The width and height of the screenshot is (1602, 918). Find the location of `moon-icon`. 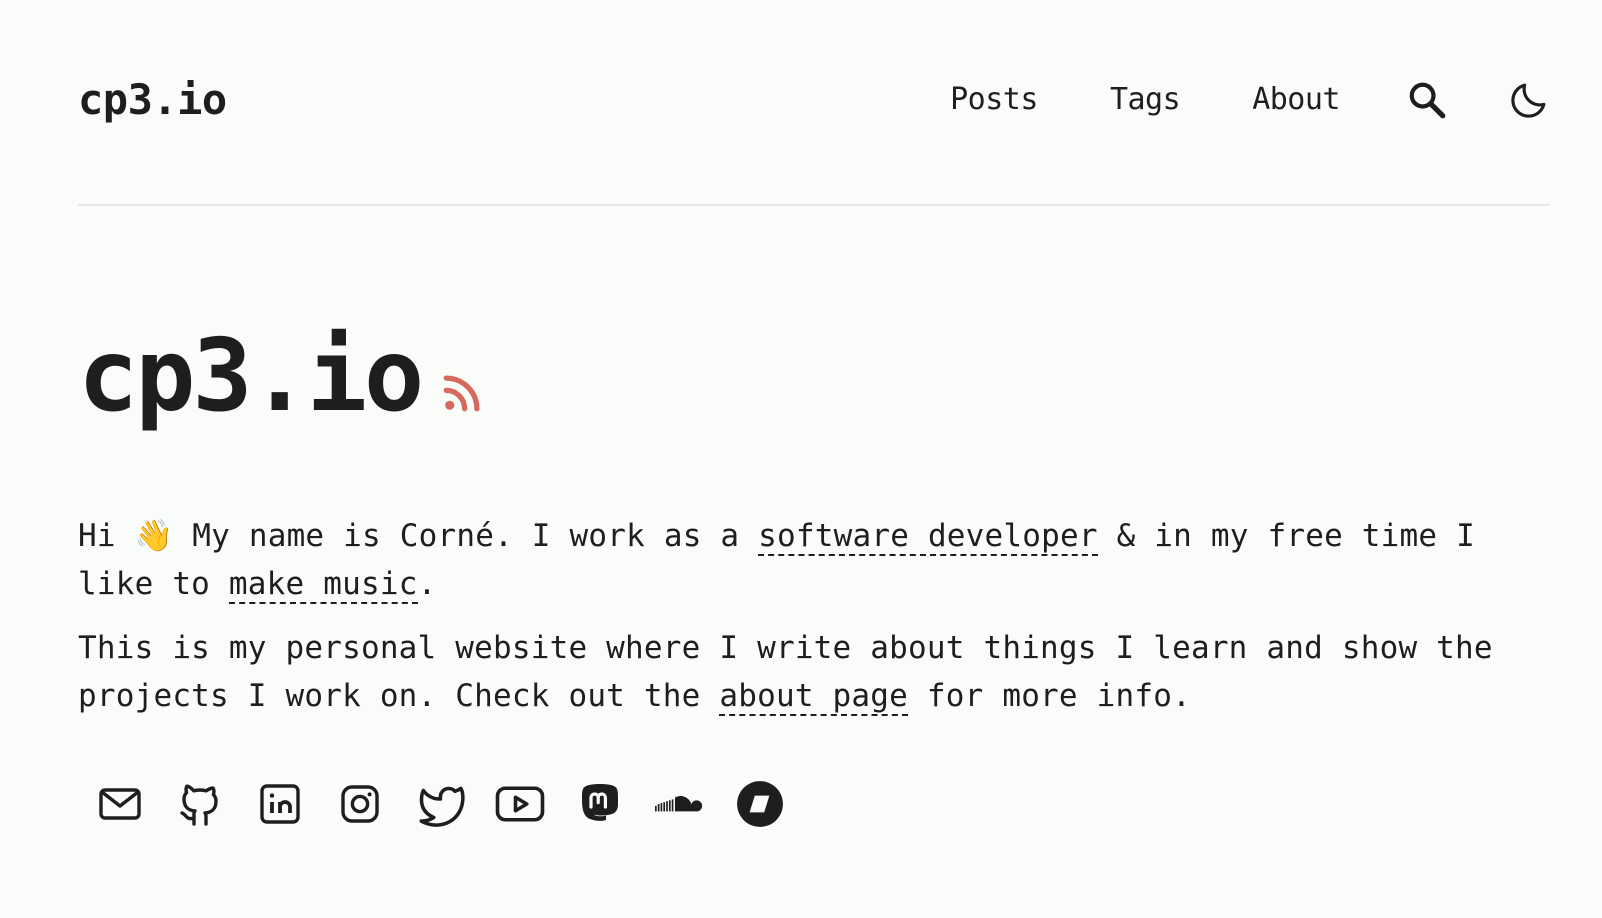

moon-icon is located at coordinates (1529, 100).